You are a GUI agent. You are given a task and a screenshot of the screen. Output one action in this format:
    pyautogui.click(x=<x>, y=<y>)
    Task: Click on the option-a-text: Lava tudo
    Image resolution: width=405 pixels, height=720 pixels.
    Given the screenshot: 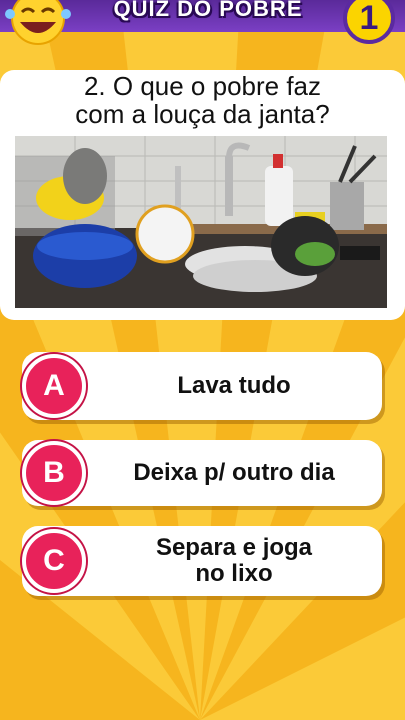 What is the action you would take?
    pyautogui.click(x=234, y=385)
    